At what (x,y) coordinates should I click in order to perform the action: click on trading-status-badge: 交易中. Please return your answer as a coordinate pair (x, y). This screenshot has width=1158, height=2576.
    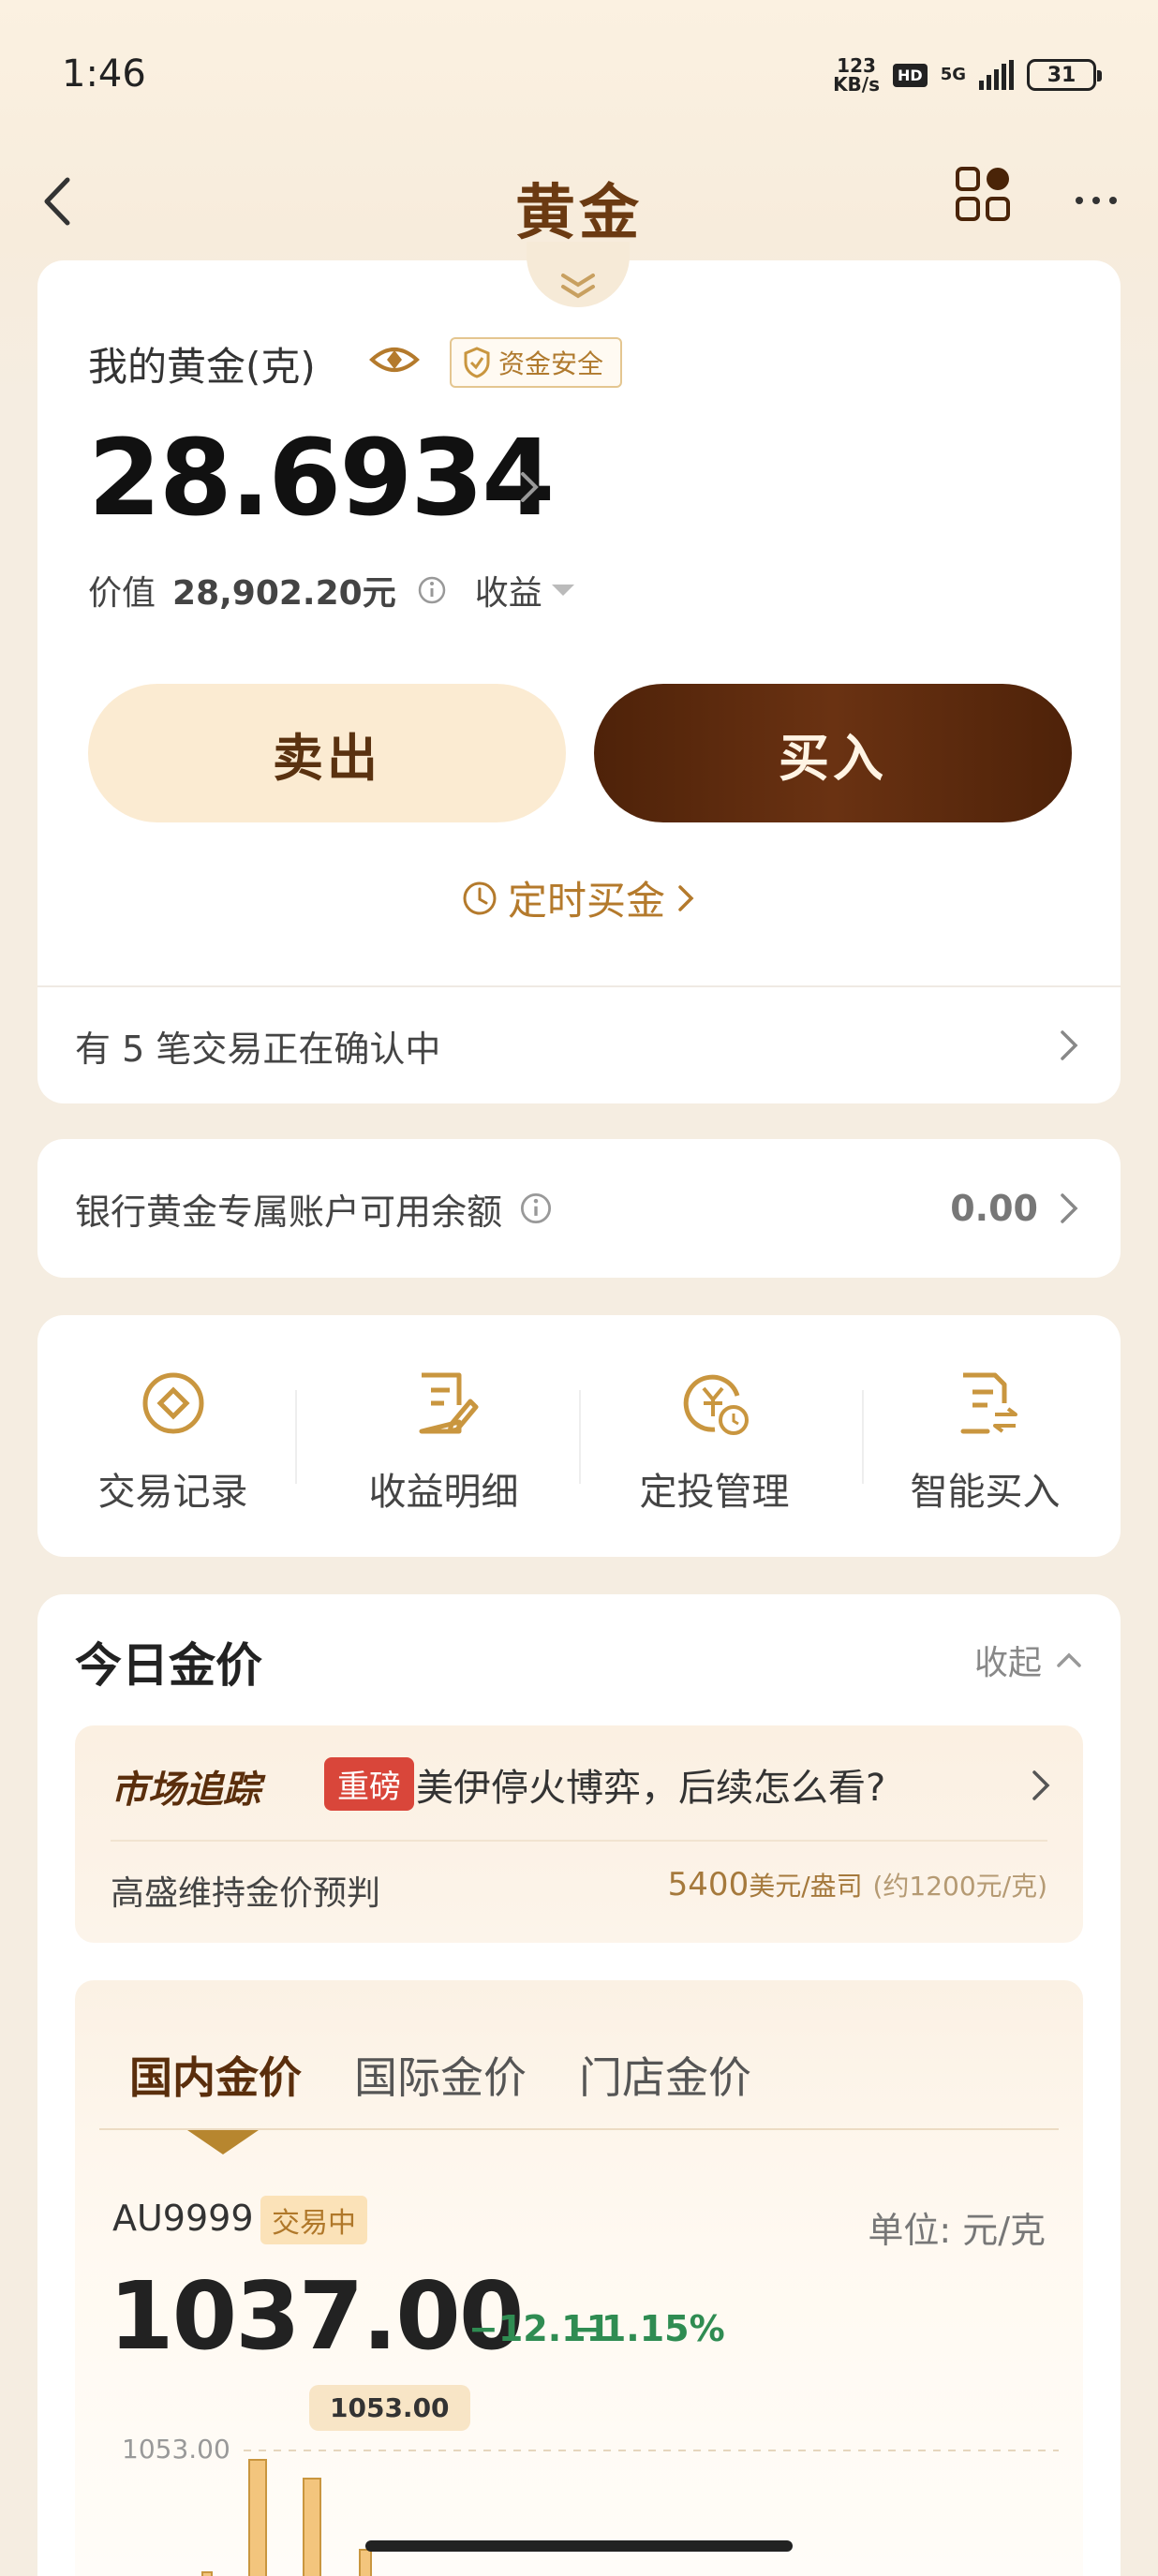
    Looking at the image, I should click on (313, 2220).